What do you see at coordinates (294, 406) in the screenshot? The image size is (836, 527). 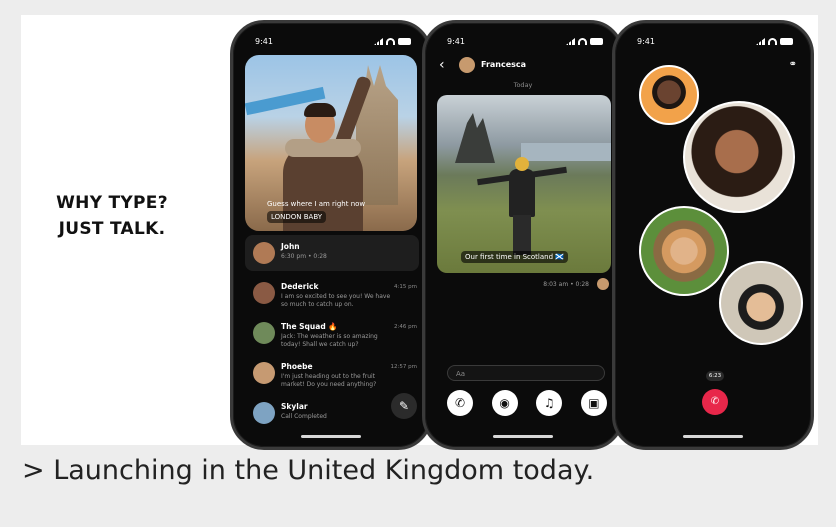 I see `chat-name: Skylar` at bounding box center [294, 406].